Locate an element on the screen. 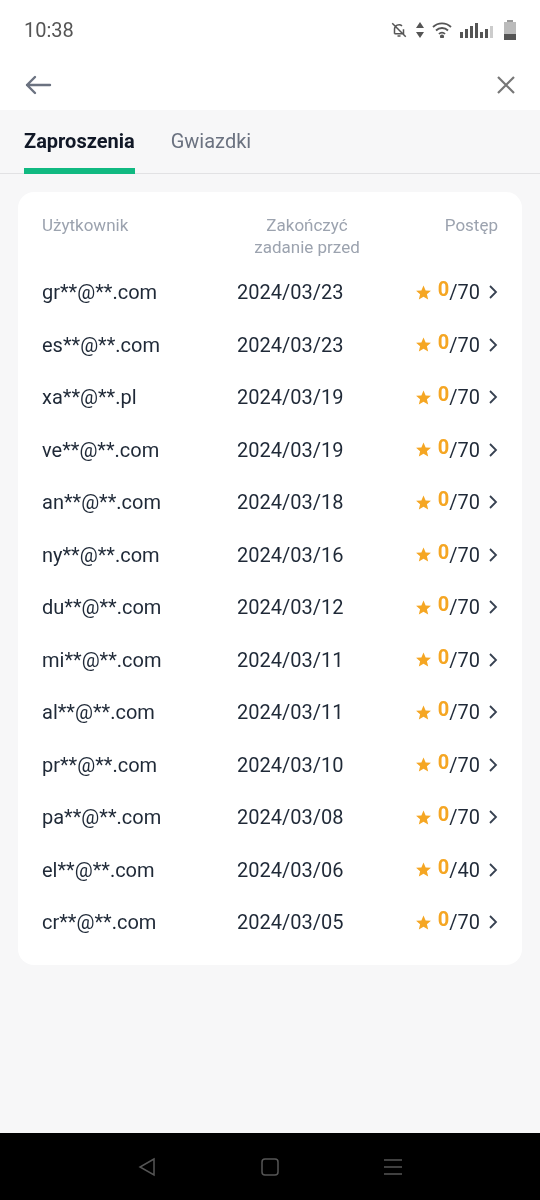  invite-row: cr**@**.com 2024/03/05 0/70 is located at coordinates (270, 922).